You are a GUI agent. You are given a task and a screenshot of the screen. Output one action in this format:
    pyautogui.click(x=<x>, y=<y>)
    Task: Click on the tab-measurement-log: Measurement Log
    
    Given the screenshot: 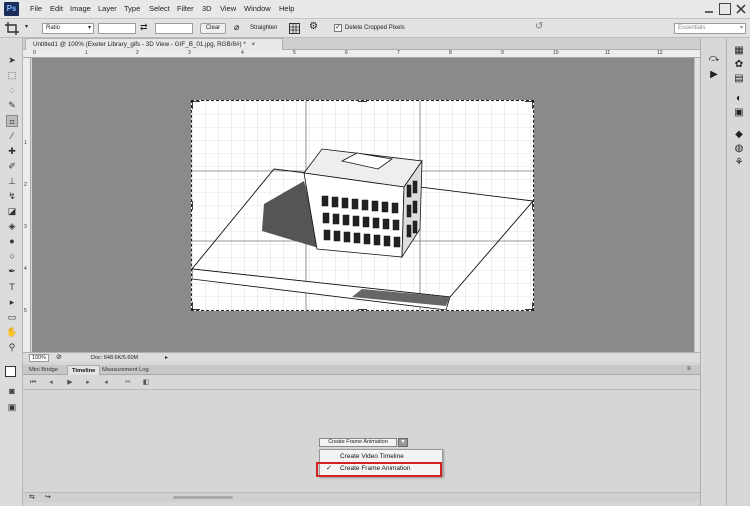 What is the action you would take?
    pyautogui.click(x=125, y=370)
    